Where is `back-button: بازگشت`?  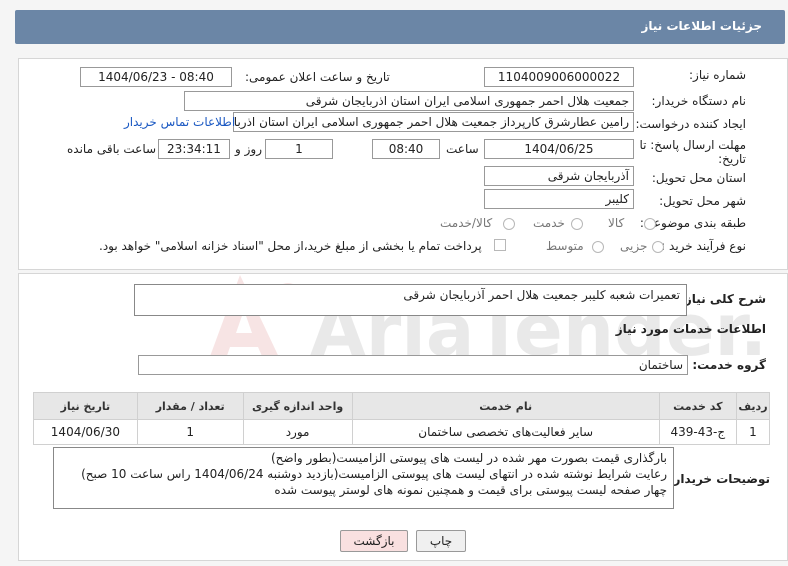 back-button: بازگشت is located at coordinates (374, 541).